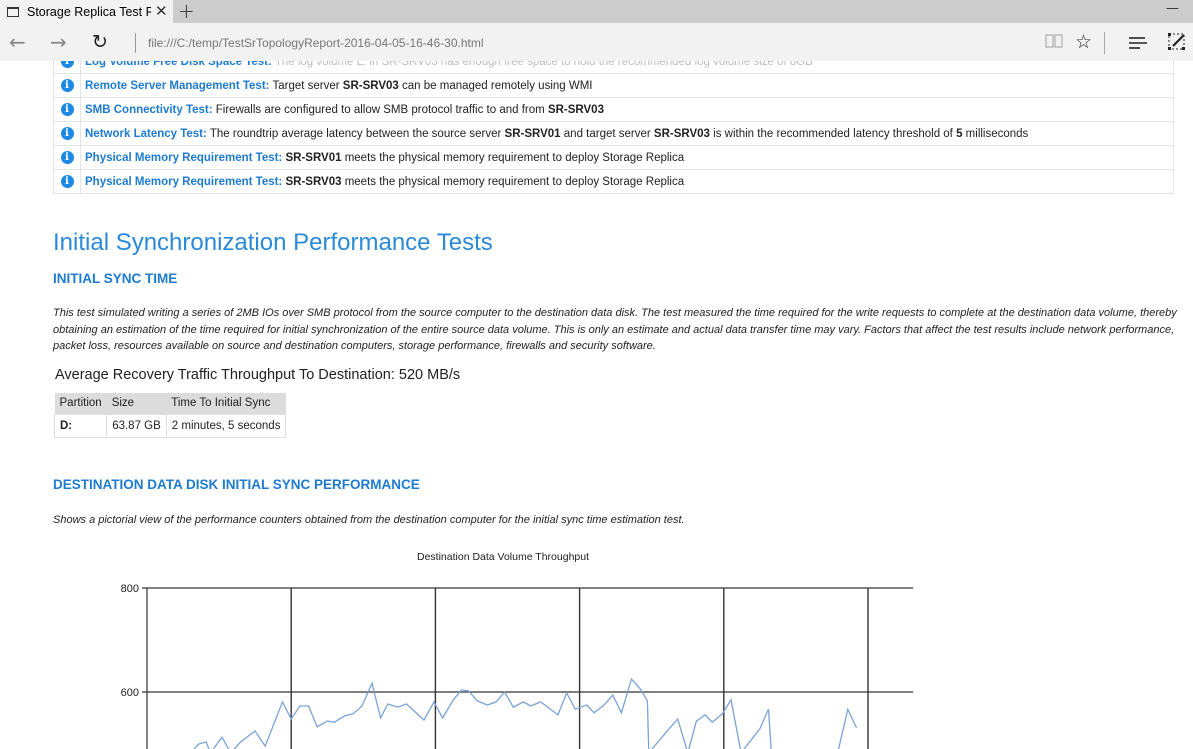  What do you see at coordinates (1104, 43) in the screenshot?
I see `toolbar-separator` at bounding box center [1104, 43].